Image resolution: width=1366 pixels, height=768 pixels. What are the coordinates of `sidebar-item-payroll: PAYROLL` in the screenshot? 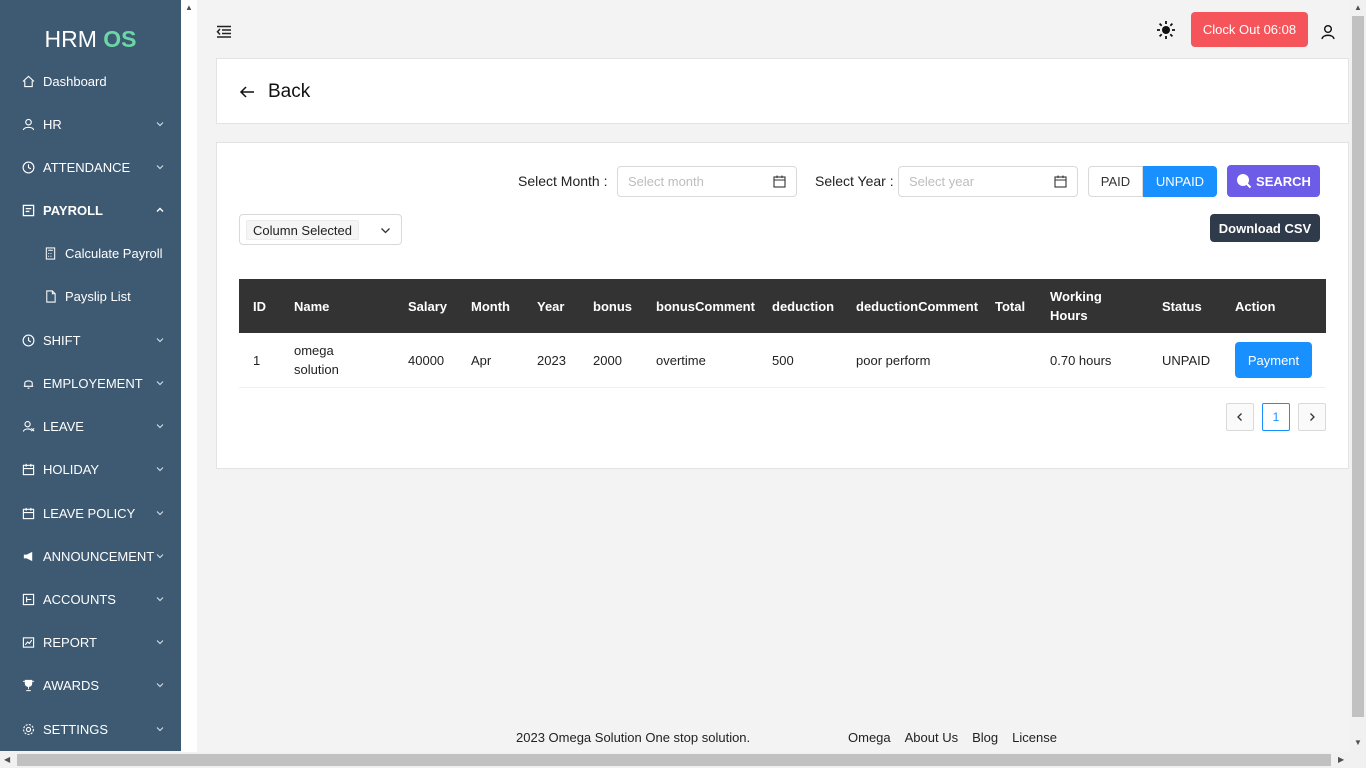 It's located at (90, 210).